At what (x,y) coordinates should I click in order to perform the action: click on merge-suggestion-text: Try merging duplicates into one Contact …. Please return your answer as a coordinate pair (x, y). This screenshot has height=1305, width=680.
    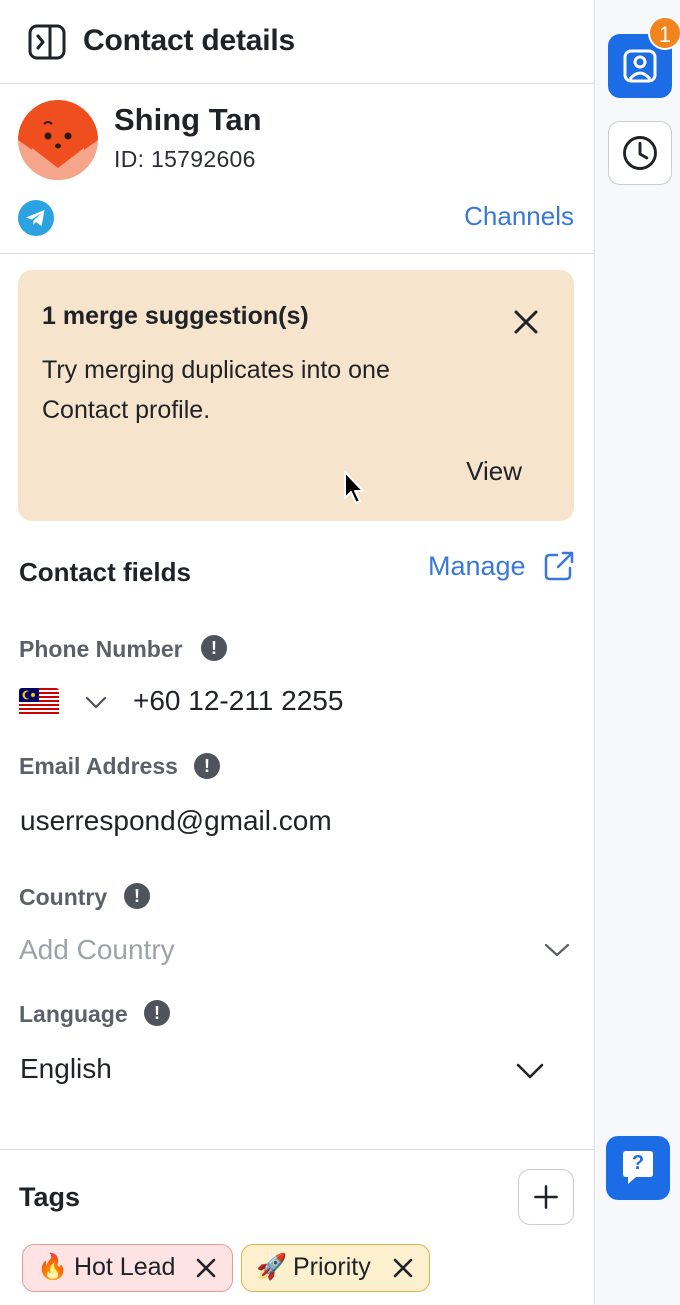
    Looking at the image, I should click on (216, 390).